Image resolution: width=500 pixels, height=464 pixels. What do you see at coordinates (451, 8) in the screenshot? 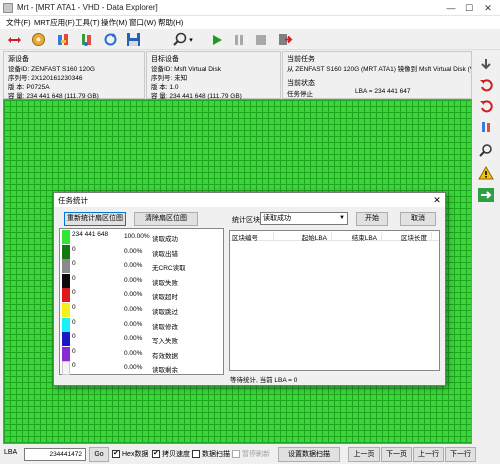
I see `minimize-button: —` at bounding box center [451, 8].